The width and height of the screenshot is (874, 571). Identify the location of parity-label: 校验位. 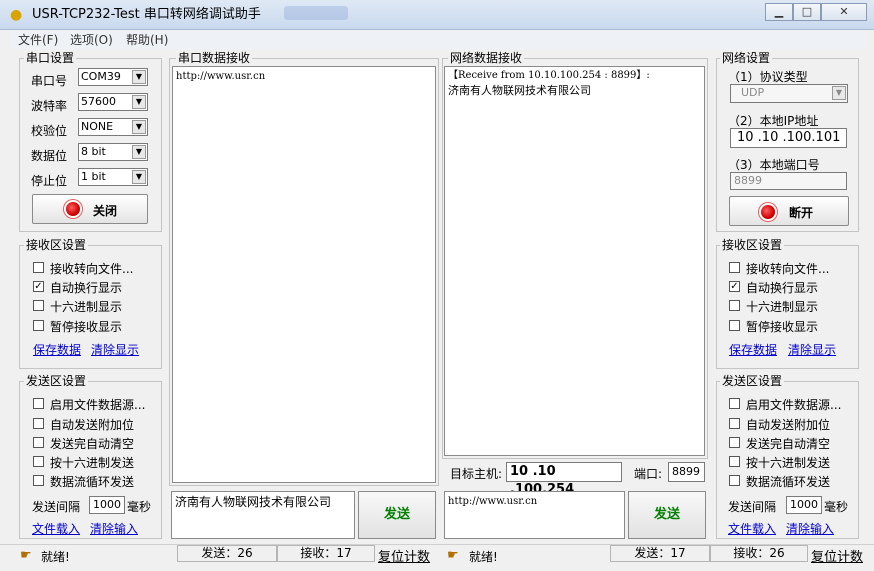
(49, 131).